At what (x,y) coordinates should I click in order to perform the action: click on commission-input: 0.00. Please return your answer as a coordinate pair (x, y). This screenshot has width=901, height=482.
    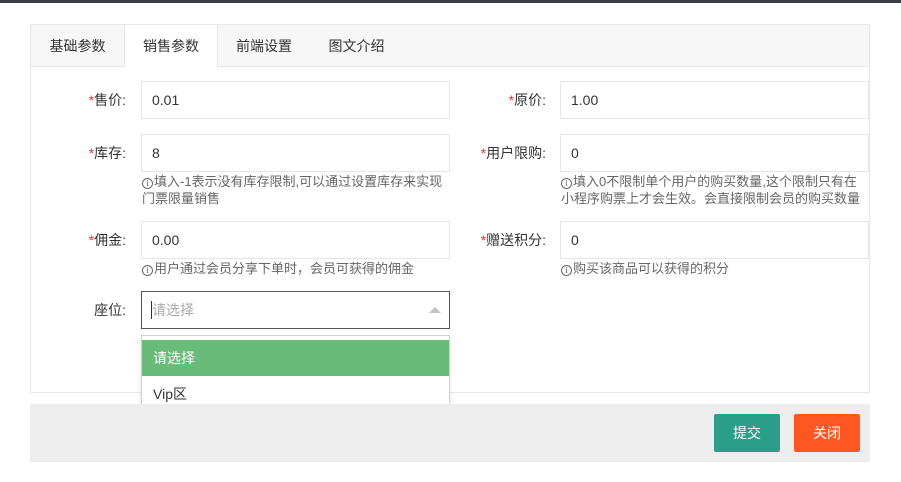
    Looking at the image, I should click on (295, 240).